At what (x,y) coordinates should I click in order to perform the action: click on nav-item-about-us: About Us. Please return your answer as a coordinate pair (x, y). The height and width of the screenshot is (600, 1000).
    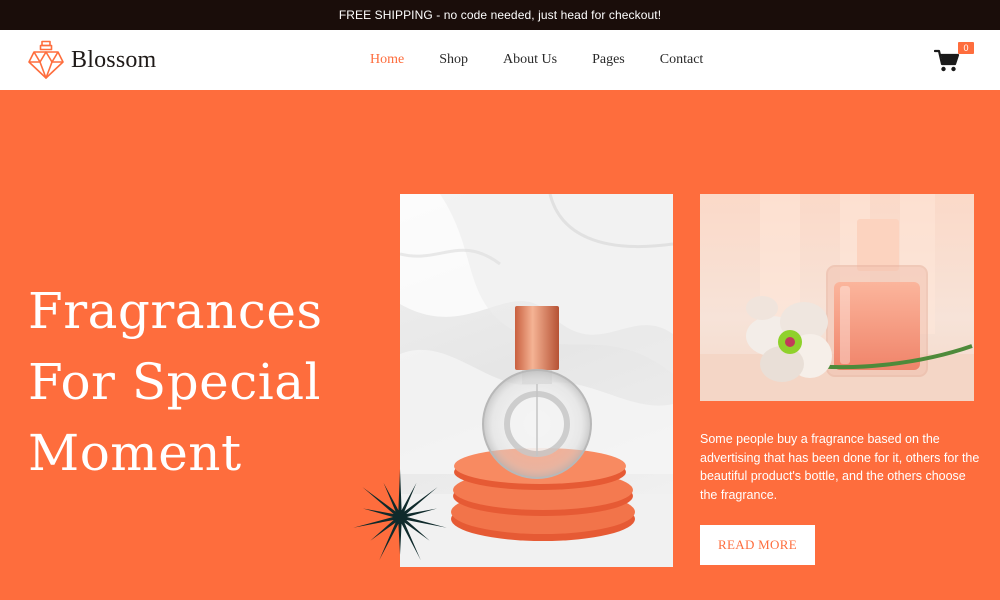
    Looking at the image, I should click on (530, 60).